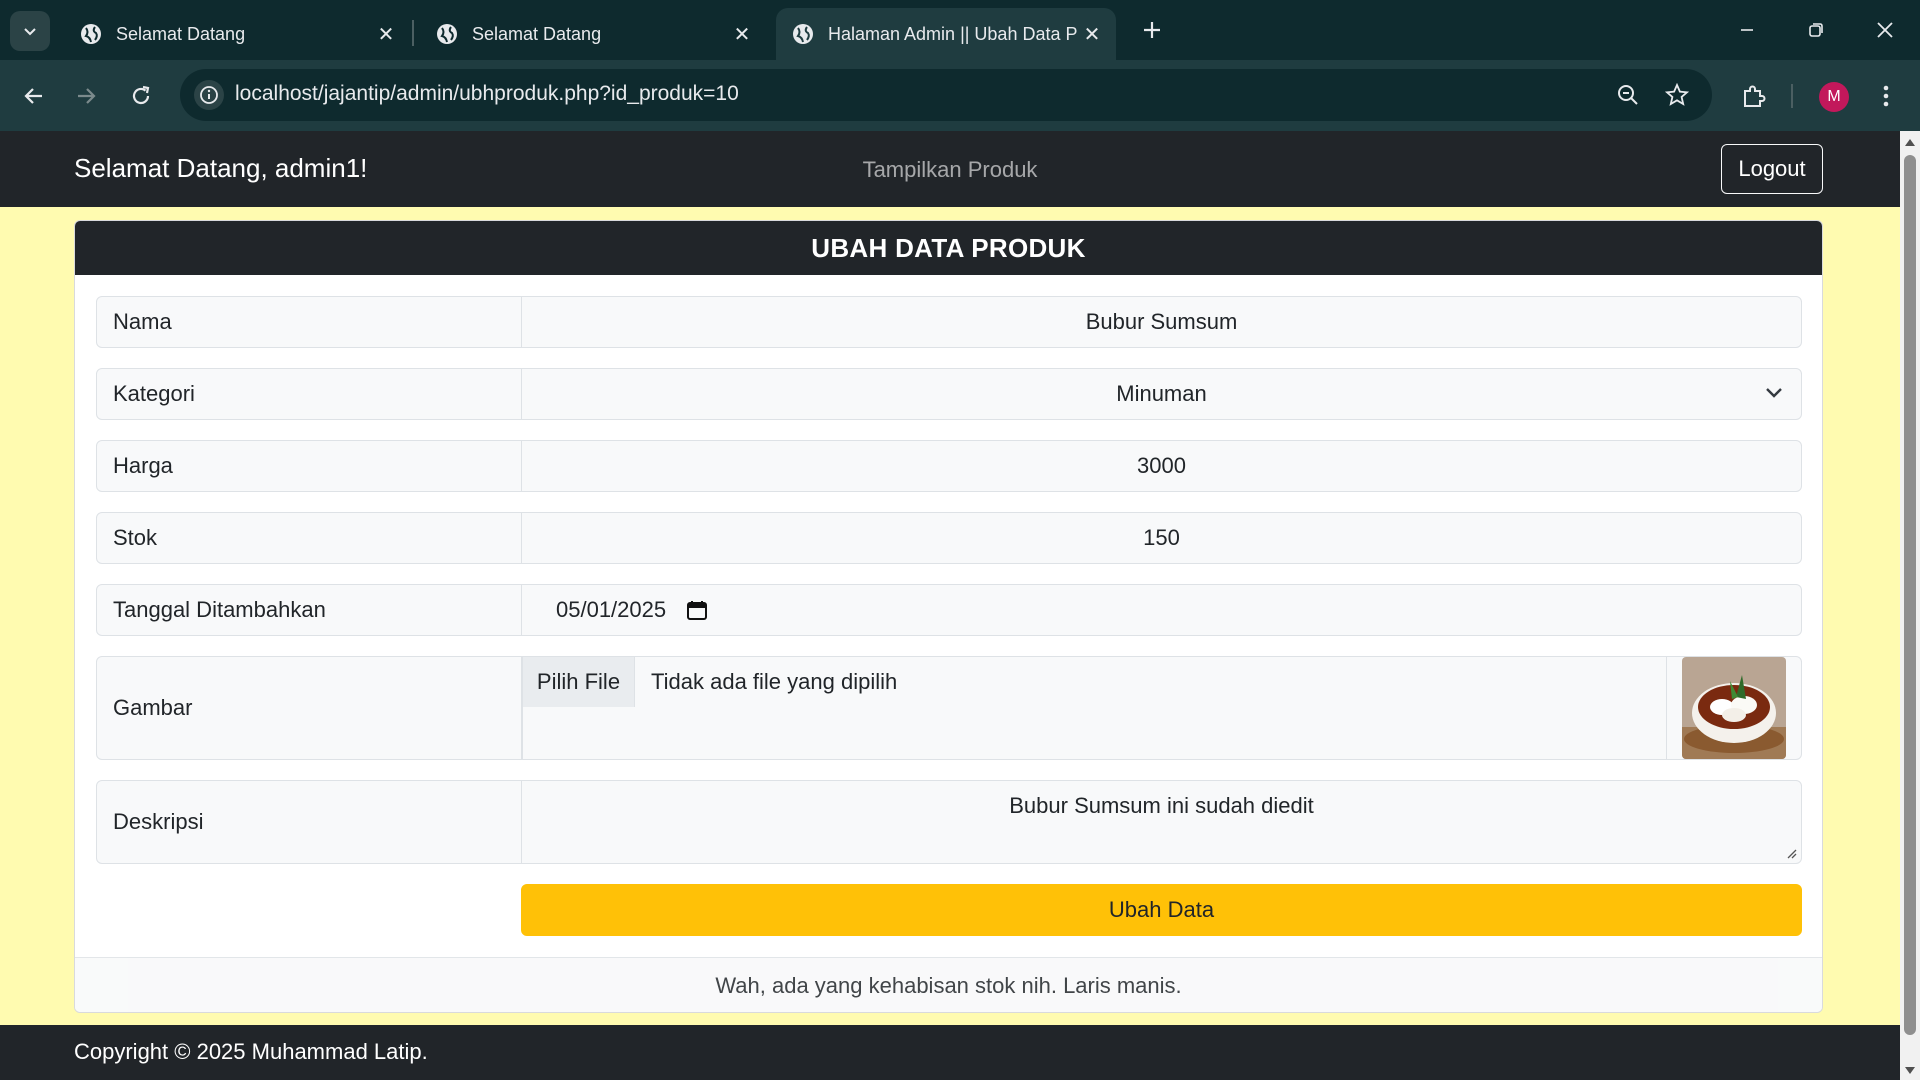  What do you see at coordinates (1161, 910) in the screenshot?
I see `ubah-data-button: Ubah Data` at bounding box center [1161, 910].